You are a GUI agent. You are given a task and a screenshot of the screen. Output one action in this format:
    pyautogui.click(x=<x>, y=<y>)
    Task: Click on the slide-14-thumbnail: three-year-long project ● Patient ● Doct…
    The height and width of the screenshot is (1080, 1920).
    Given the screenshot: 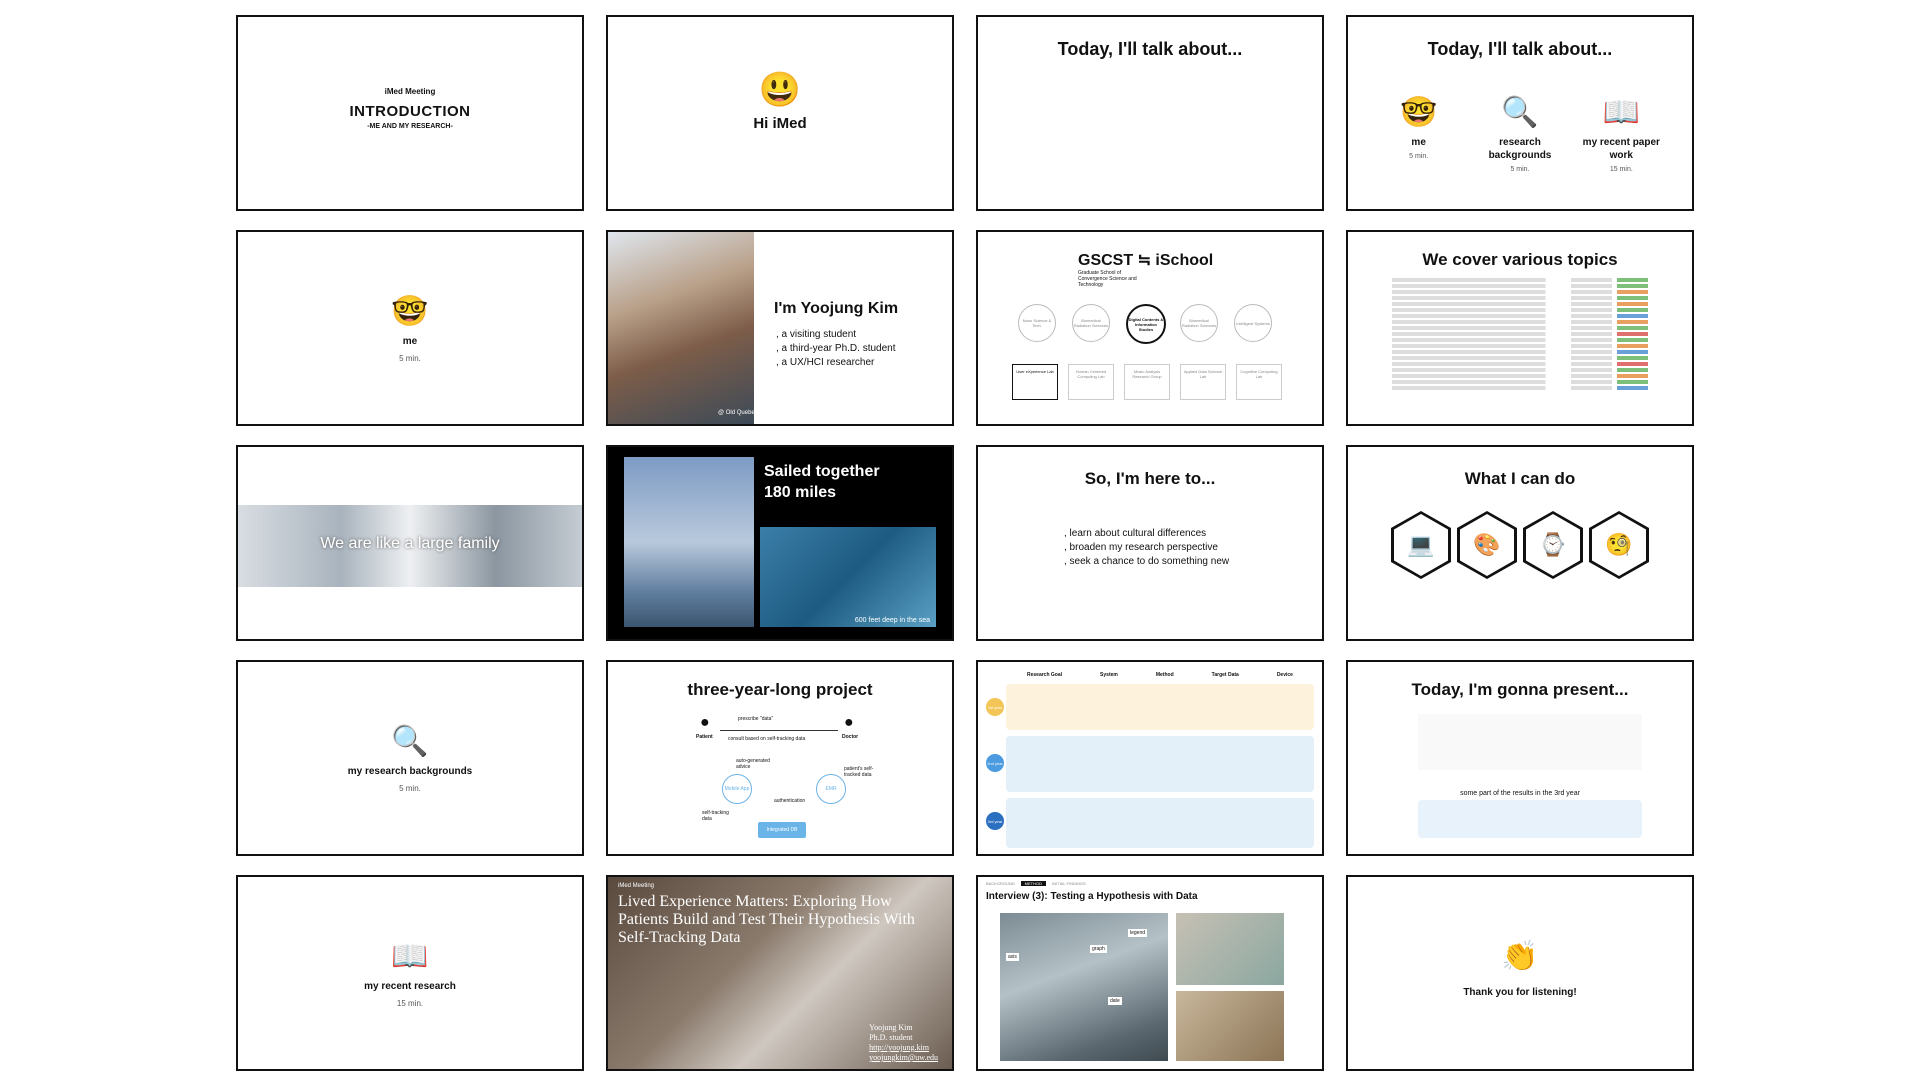 What is the action you would take?
    pyautogui.click(x=780, y=758)
    